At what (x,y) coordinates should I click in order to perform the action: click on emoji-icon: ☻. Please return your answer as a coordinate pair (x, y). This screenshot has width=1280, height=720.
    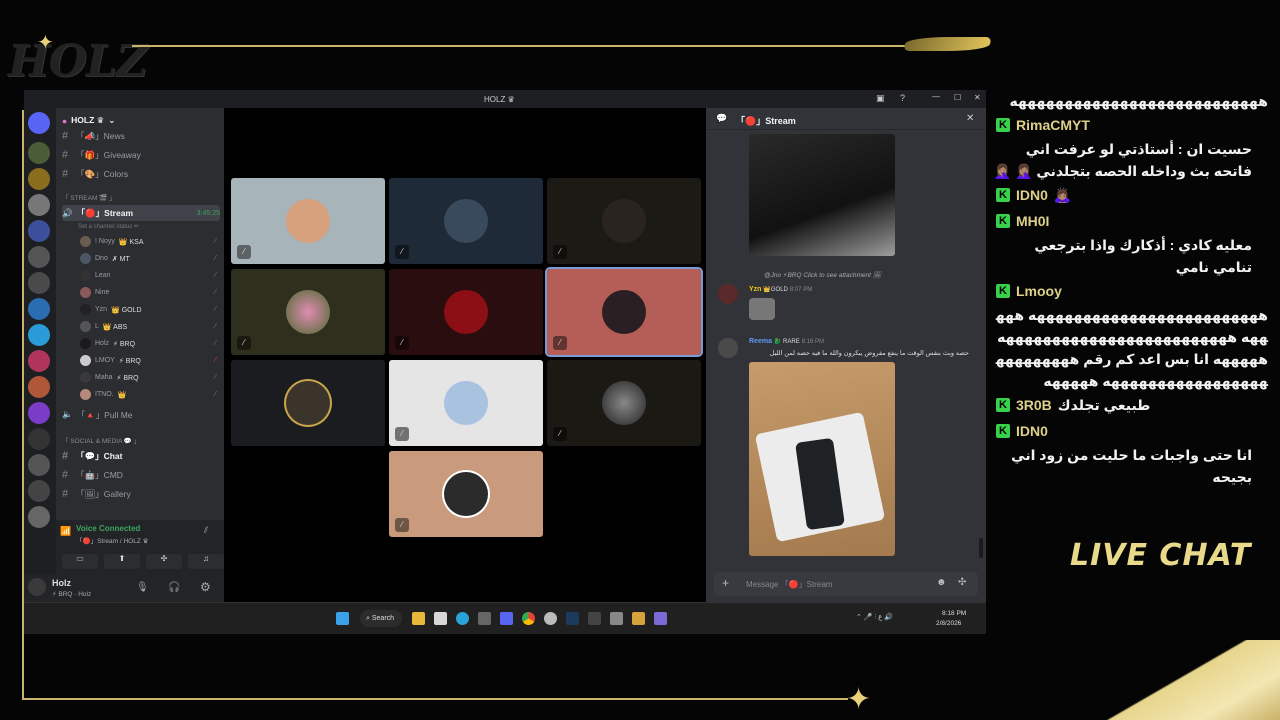
    Looking at the image, I should click on (941, 582).